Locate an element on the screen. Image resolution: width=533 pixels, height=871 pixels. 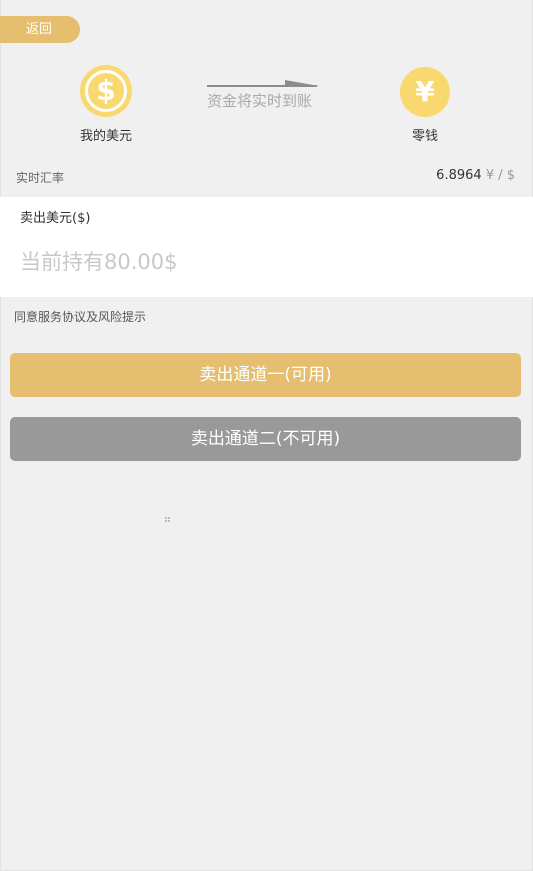
sell-amount-label: 卖出美元($) is located at coordinates (55, 218).